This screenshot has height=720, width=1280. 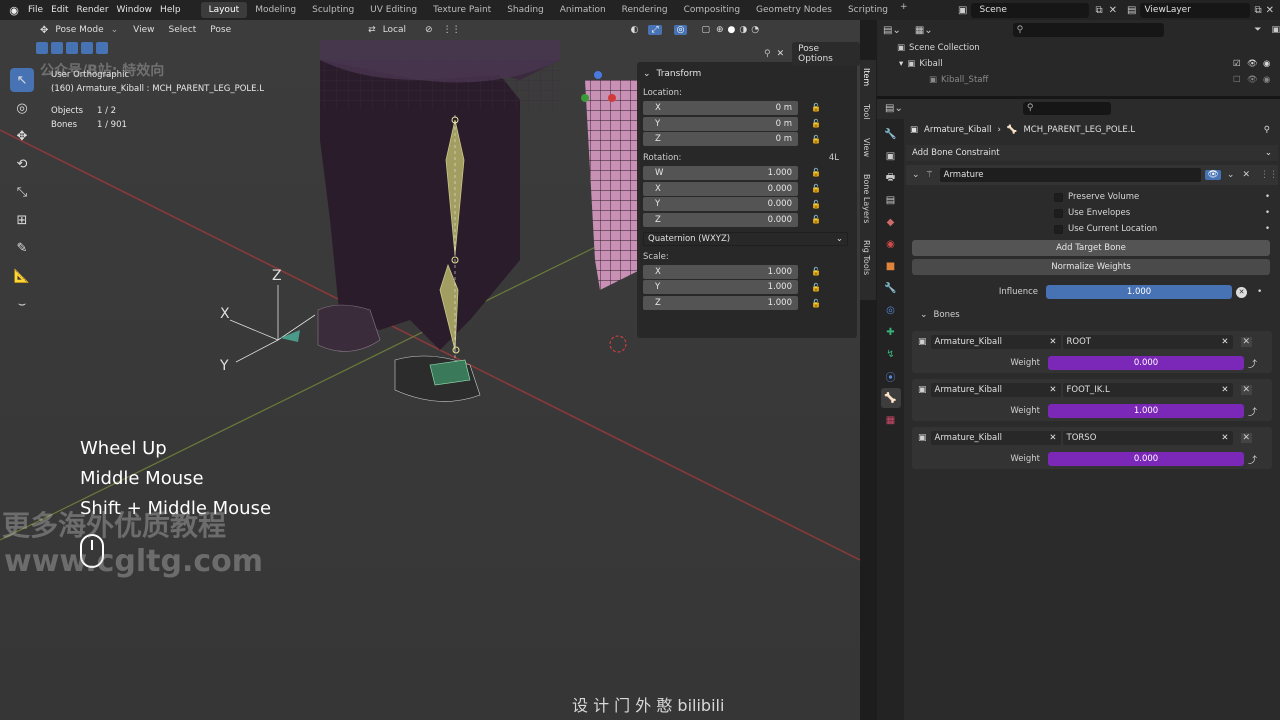 What do you see at coordinates (39, 10) in the screenshot?
I see `menu-file: File` at bounding box center [39, 10].